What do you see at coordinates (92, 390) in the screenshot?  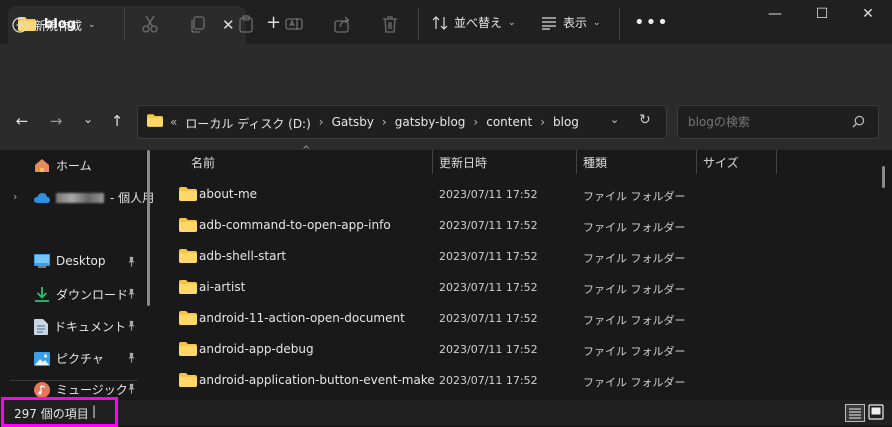 I see `sidebar-item-label: ミュージック` at bounding box center [92, 390].